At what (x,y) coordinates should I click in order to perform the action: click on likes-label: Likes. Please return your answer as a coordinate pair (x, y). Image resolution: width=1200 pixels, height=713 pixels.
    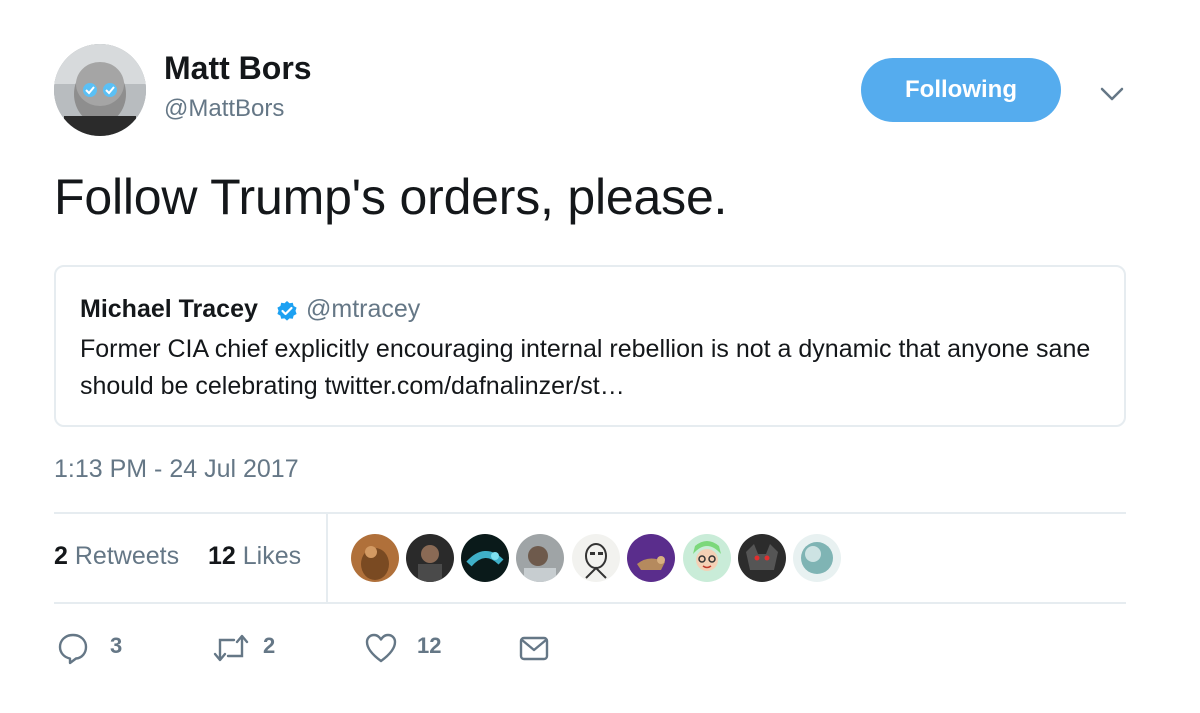
    Looking at the image, I should click on (272, 556).